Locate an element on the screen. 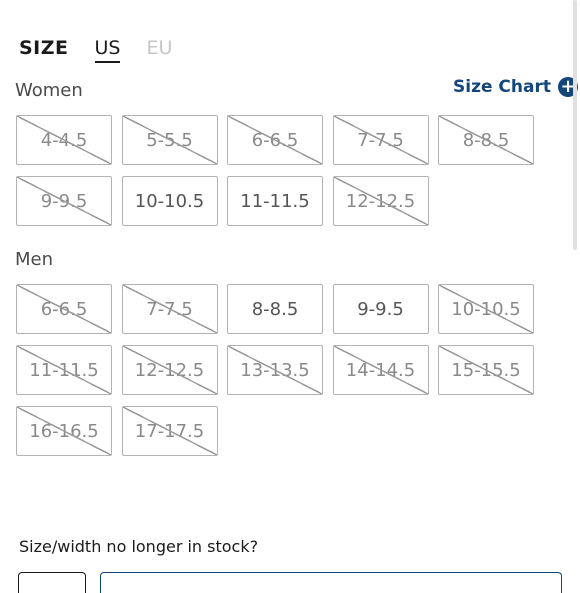  men-size-option: 14-14.5 is located at coordinates (380, 370).